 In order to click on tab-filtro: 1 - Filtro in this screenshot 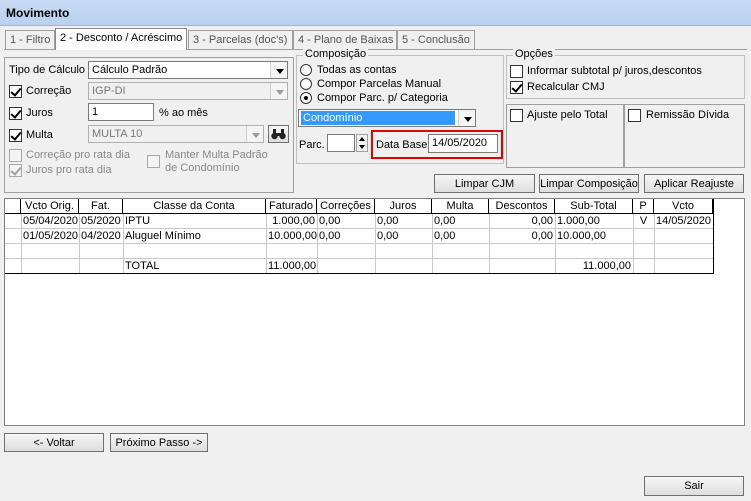, I will do `click(30, 39)`.